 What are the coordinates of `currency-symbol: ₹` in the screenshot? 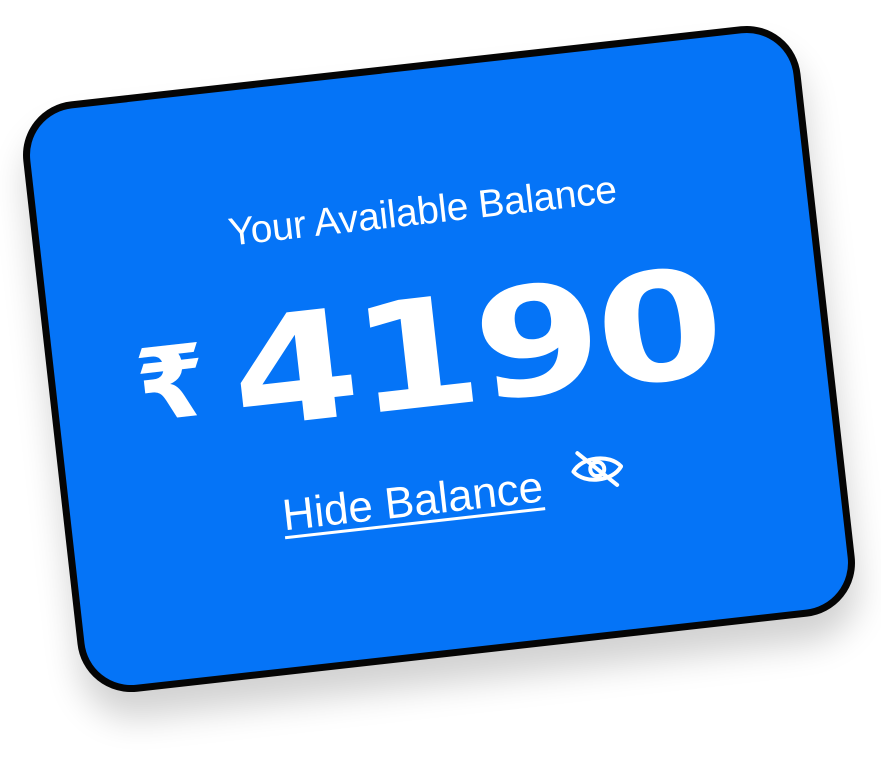 It's located at (171, 383).